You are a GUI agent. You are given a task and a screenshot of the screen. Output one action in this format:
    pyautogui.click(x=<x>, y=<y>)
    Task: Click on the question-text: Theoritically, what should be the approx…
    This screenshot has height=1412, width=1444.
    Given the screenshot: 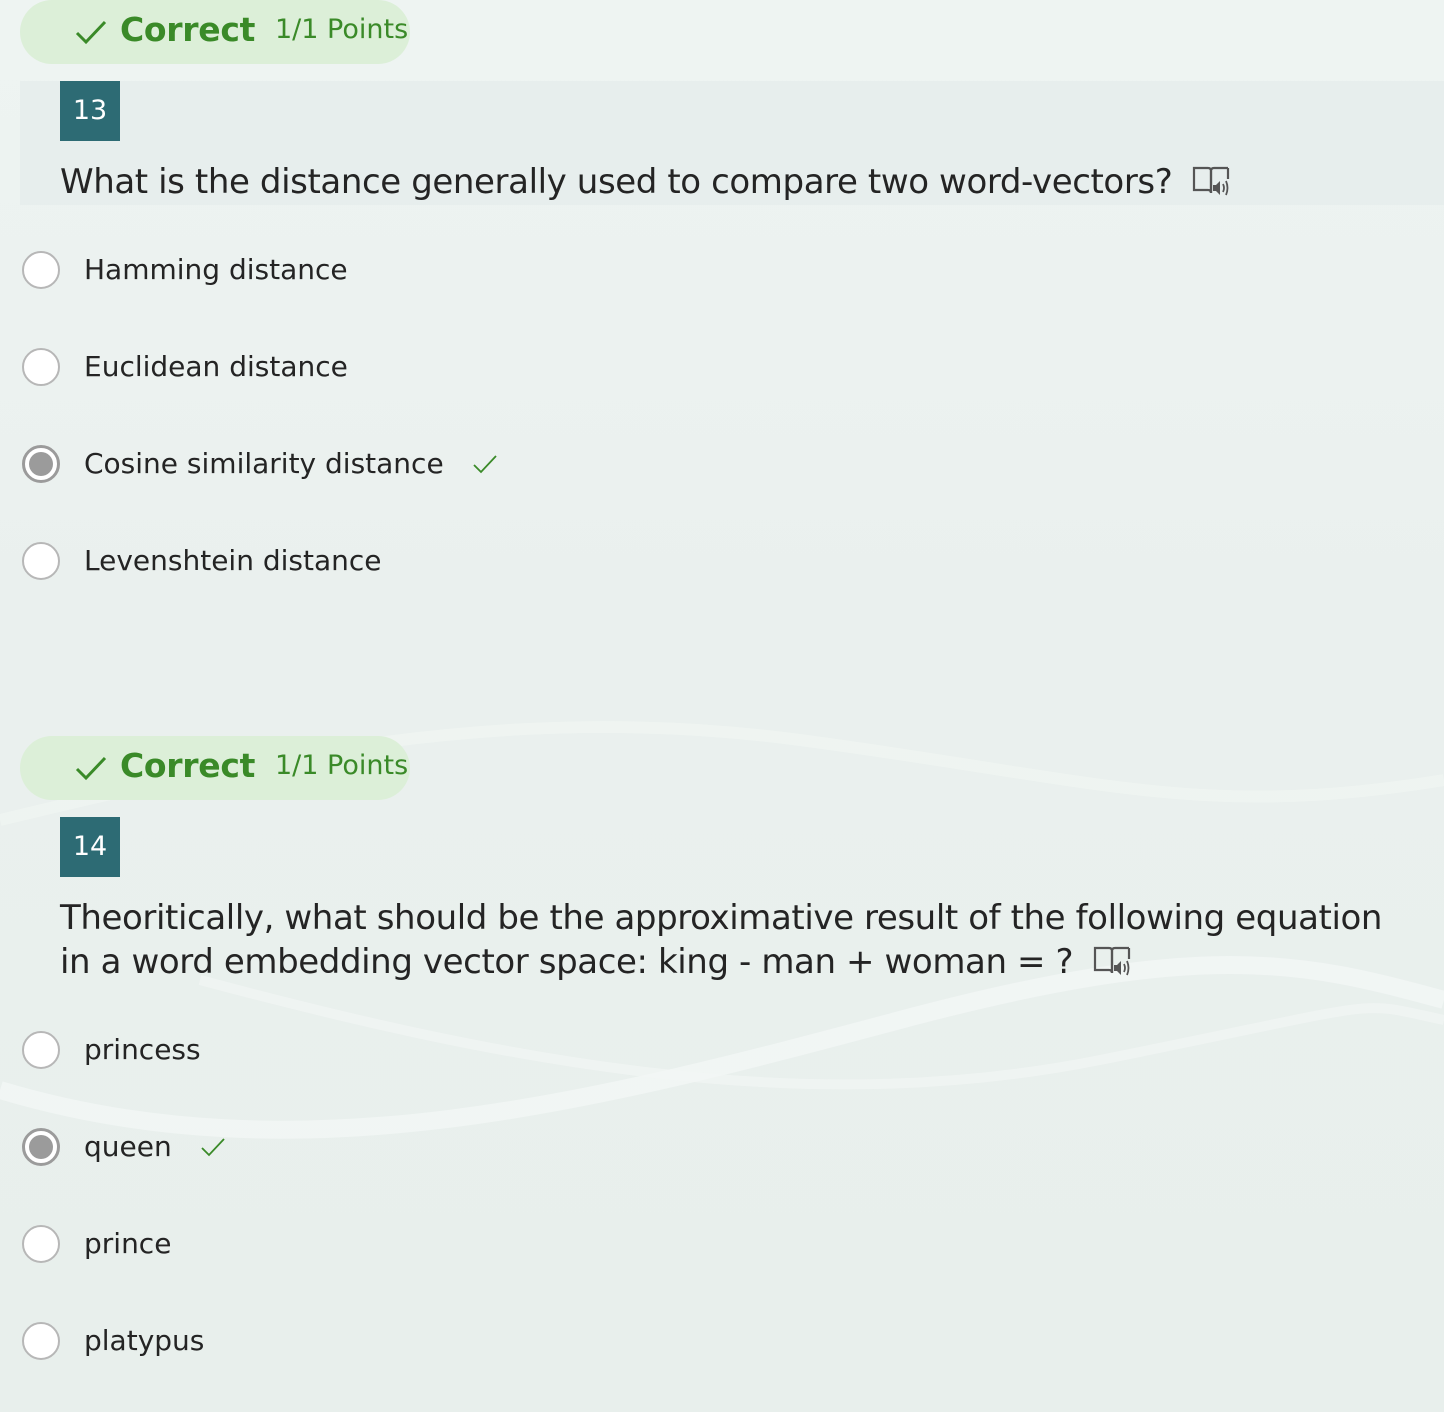 What is the action you would take?
    pyautogui.click(x=735, y=940)
    